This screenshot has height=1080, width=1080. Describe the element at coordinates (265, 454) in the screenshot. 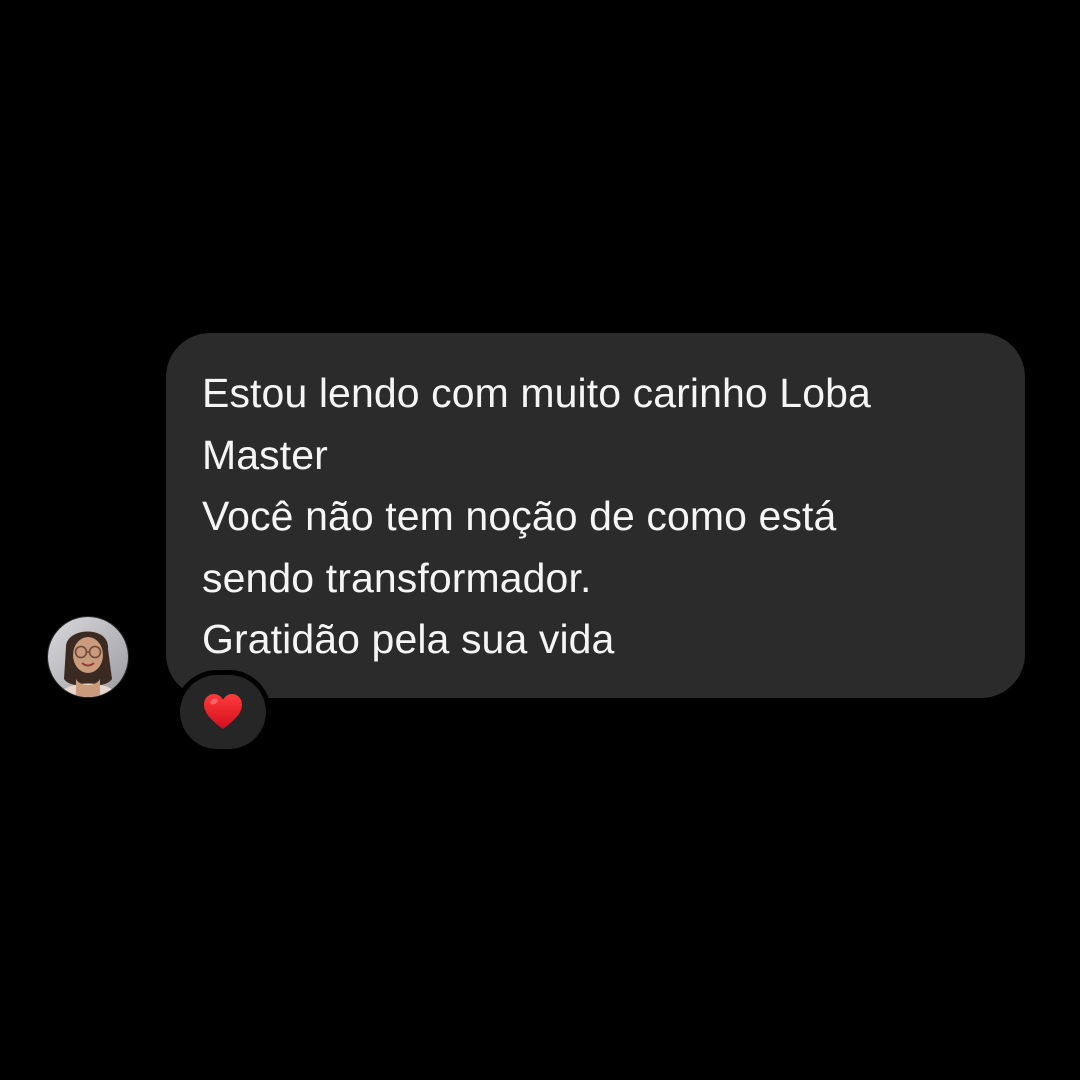

I see `message-text-line: Master` at that location.